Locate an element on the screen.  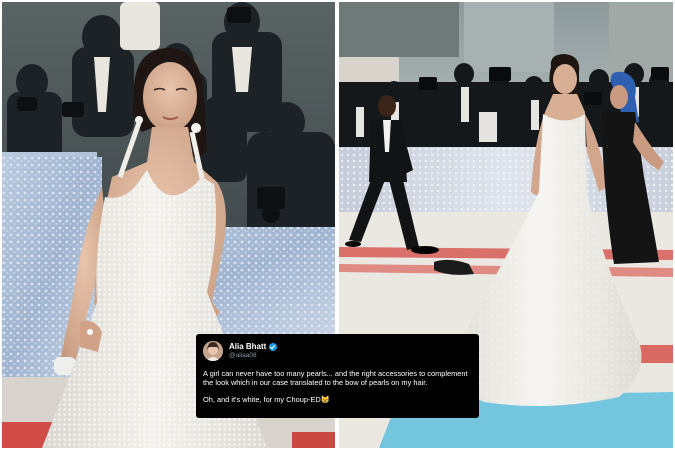
author-name-row: Alia Bhatt is located at coordinates (253, 346).